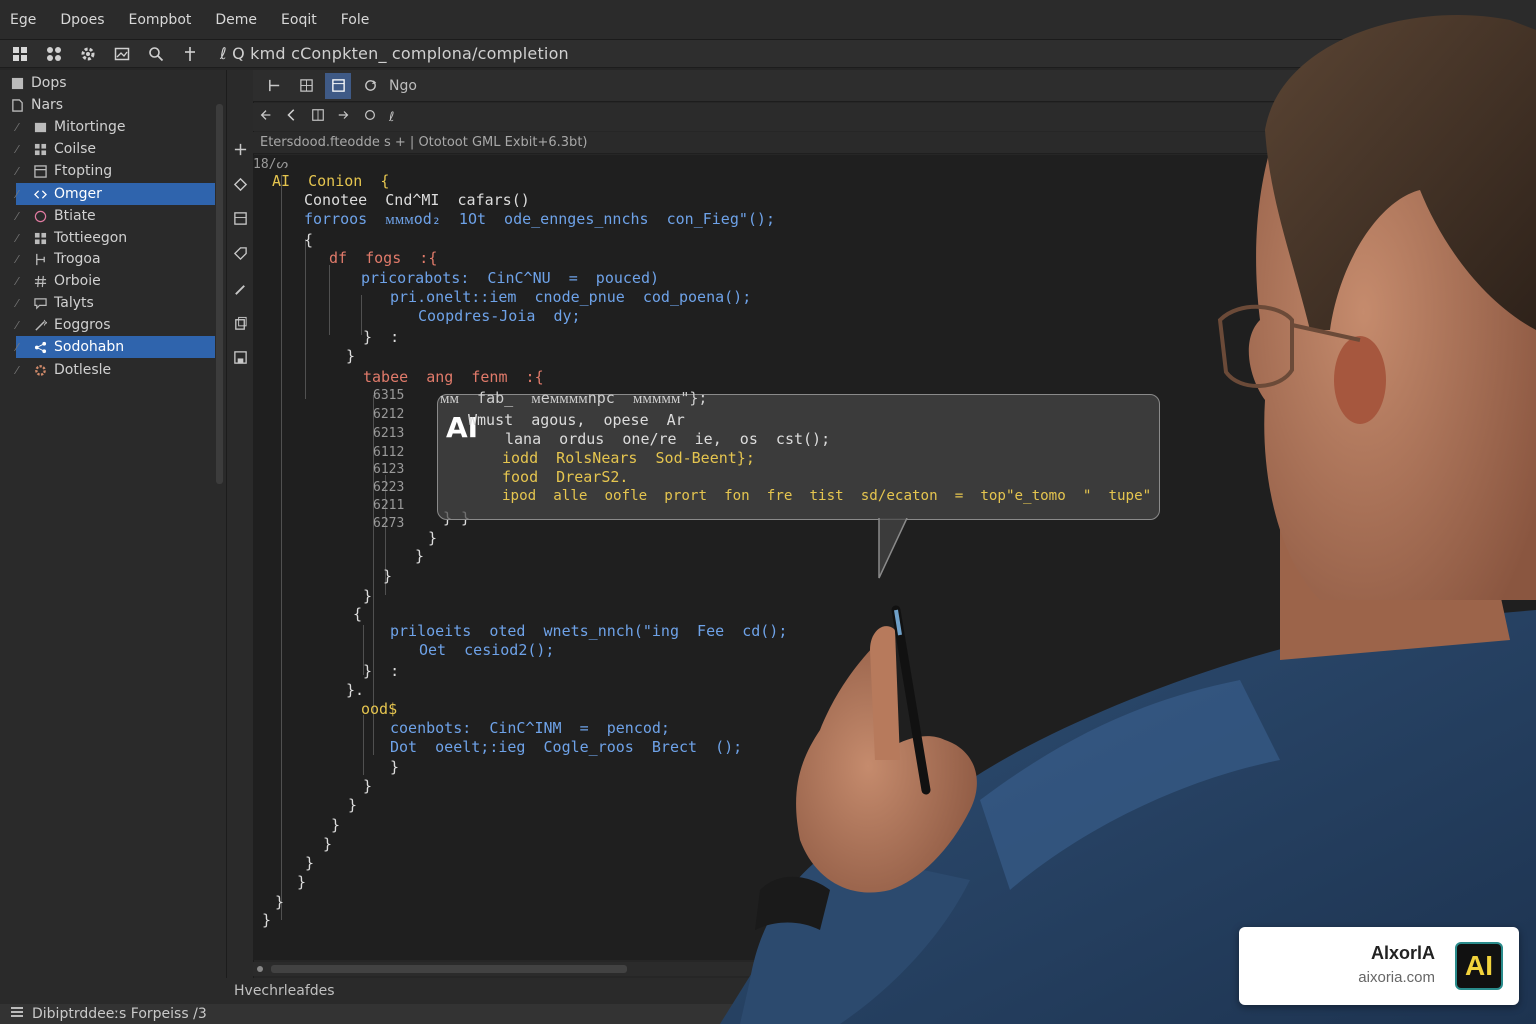  Describe the element at coordinates (115, 281) in the screenshot. I see `sidebar-item-9: ⁄ Orboie` at that location.